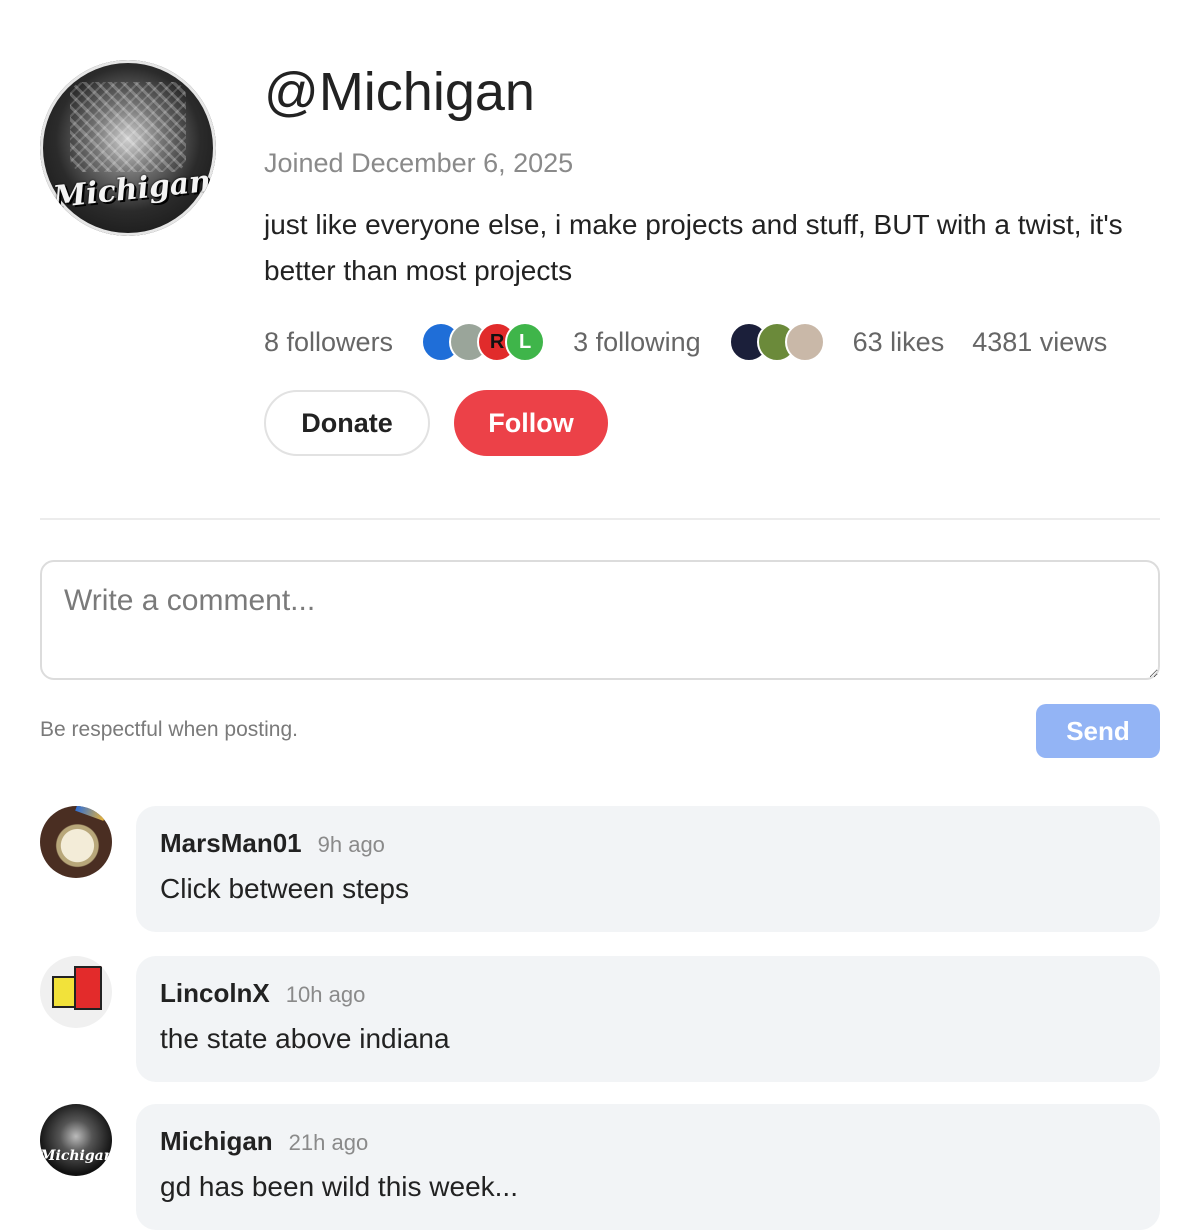  I want to click on comment-time: 10h ago, so click(325, 994).